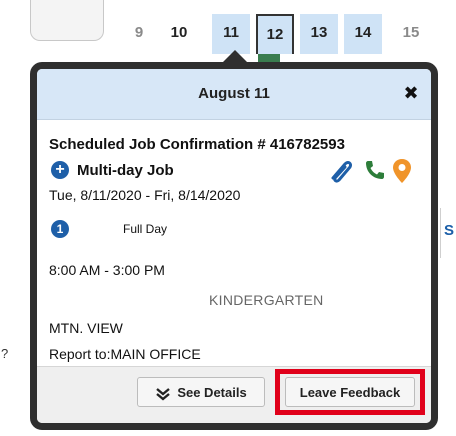  What do you see at coordinates (107, 270) in the screenshot?
I see `time-range: 8:00 AM - 3:00 PM` at bounding box center [107, 270].